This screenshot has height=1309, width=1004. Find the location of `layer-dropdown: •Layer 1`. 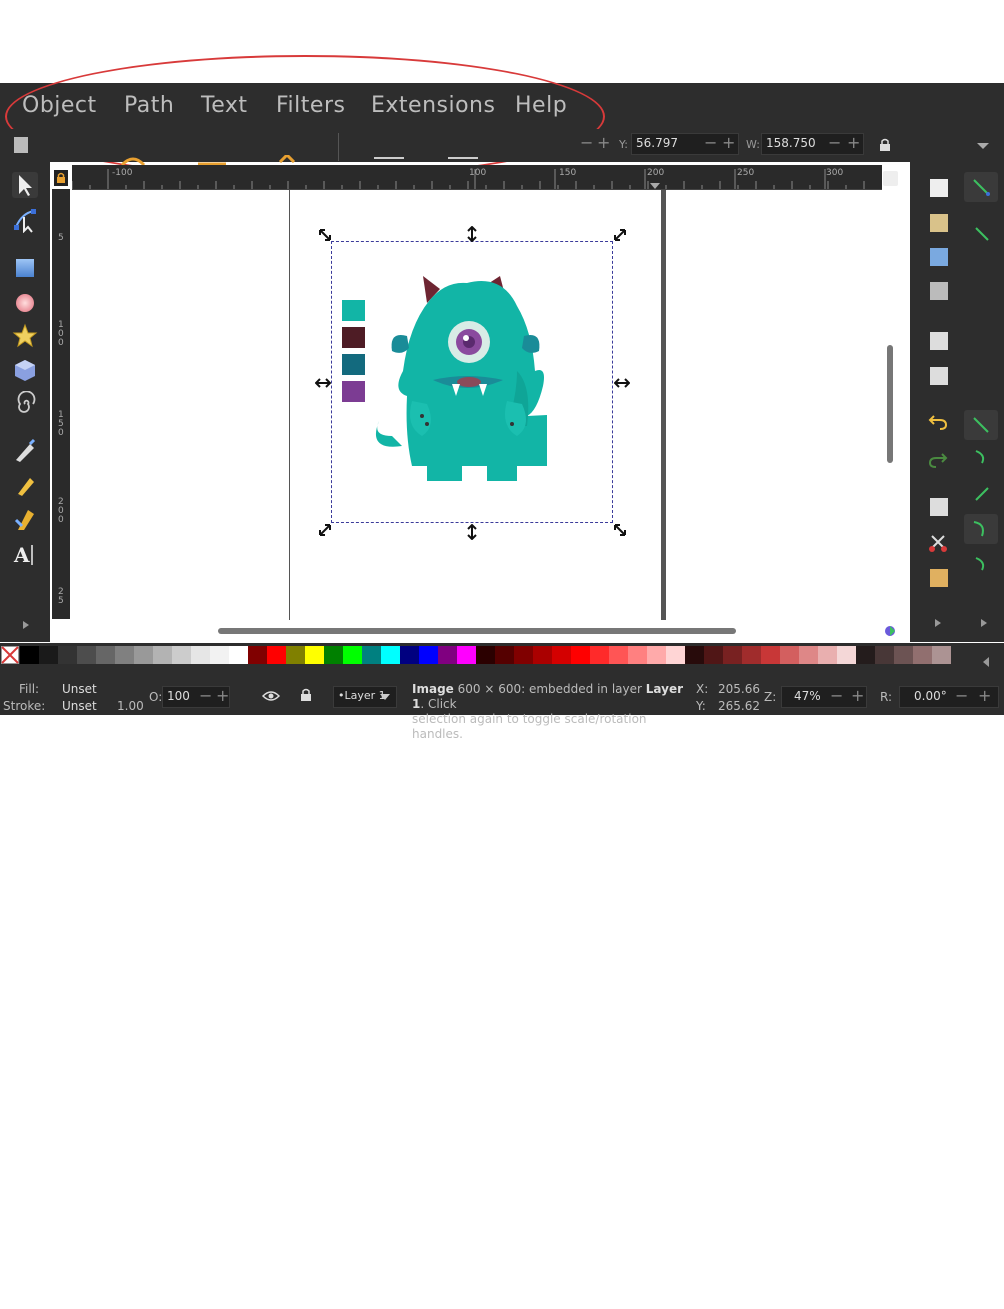

layer-dropdown: •Layer 1 is located at coordinates (365, 697).